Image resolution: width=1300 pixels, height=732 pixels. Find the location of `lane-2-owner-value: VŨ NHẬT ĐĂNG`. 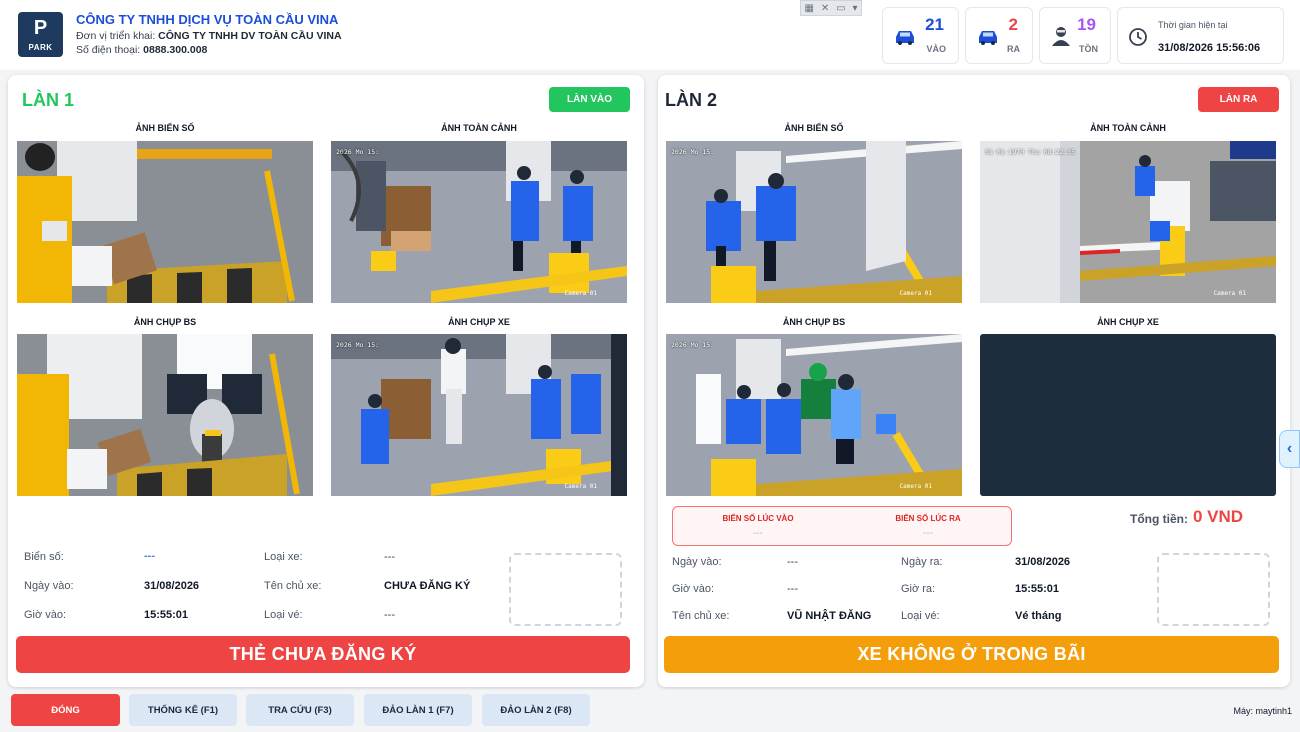

lane-2-owner-value: VŨ NHẬT ĐĂNG is located at coordinates (829, 616).